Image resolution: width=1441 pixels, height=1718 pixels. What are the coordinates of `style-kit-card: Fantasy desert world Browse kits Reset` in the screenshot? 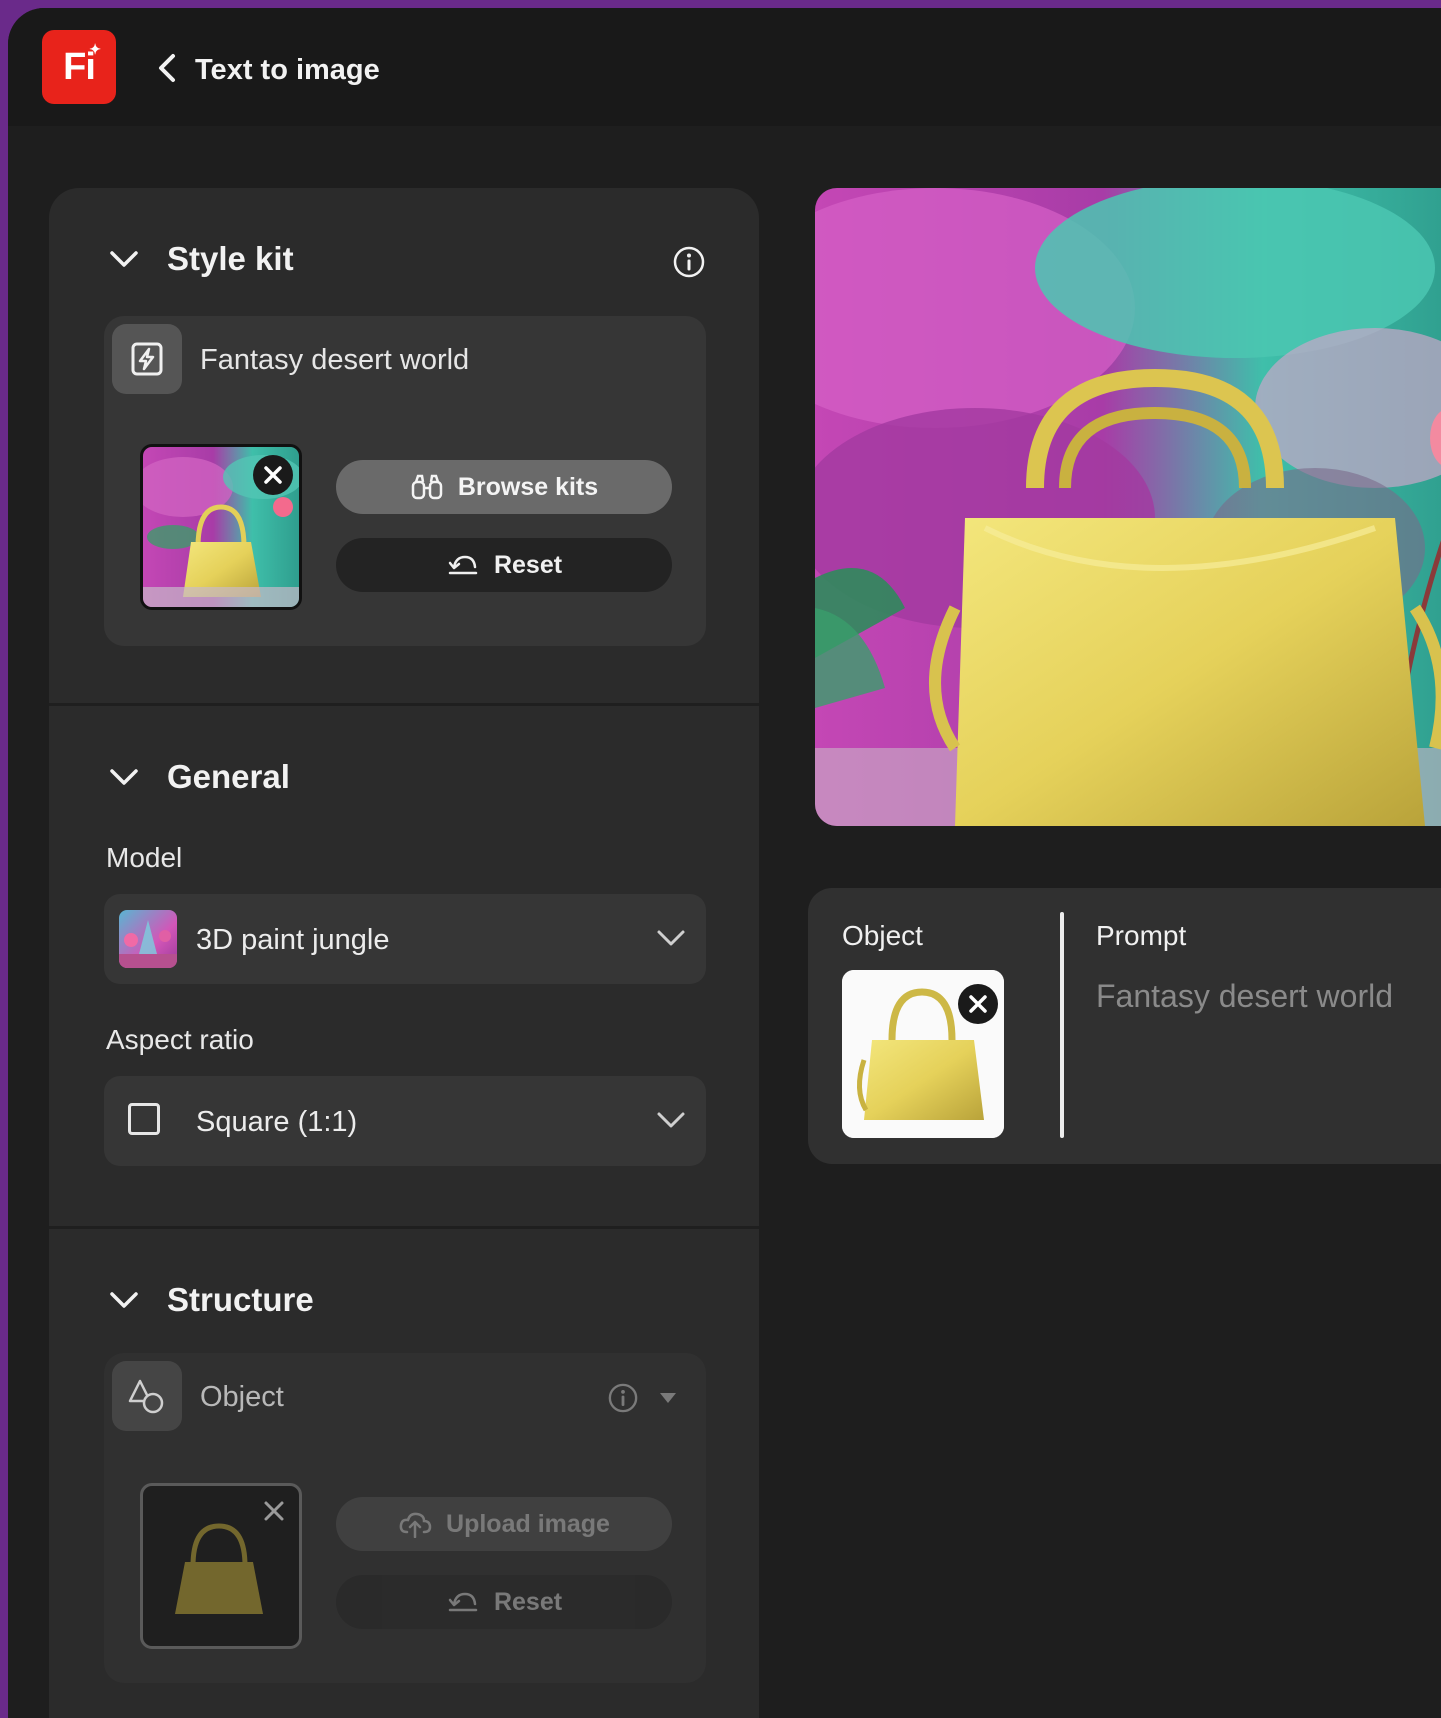 It's located at (405, 481).